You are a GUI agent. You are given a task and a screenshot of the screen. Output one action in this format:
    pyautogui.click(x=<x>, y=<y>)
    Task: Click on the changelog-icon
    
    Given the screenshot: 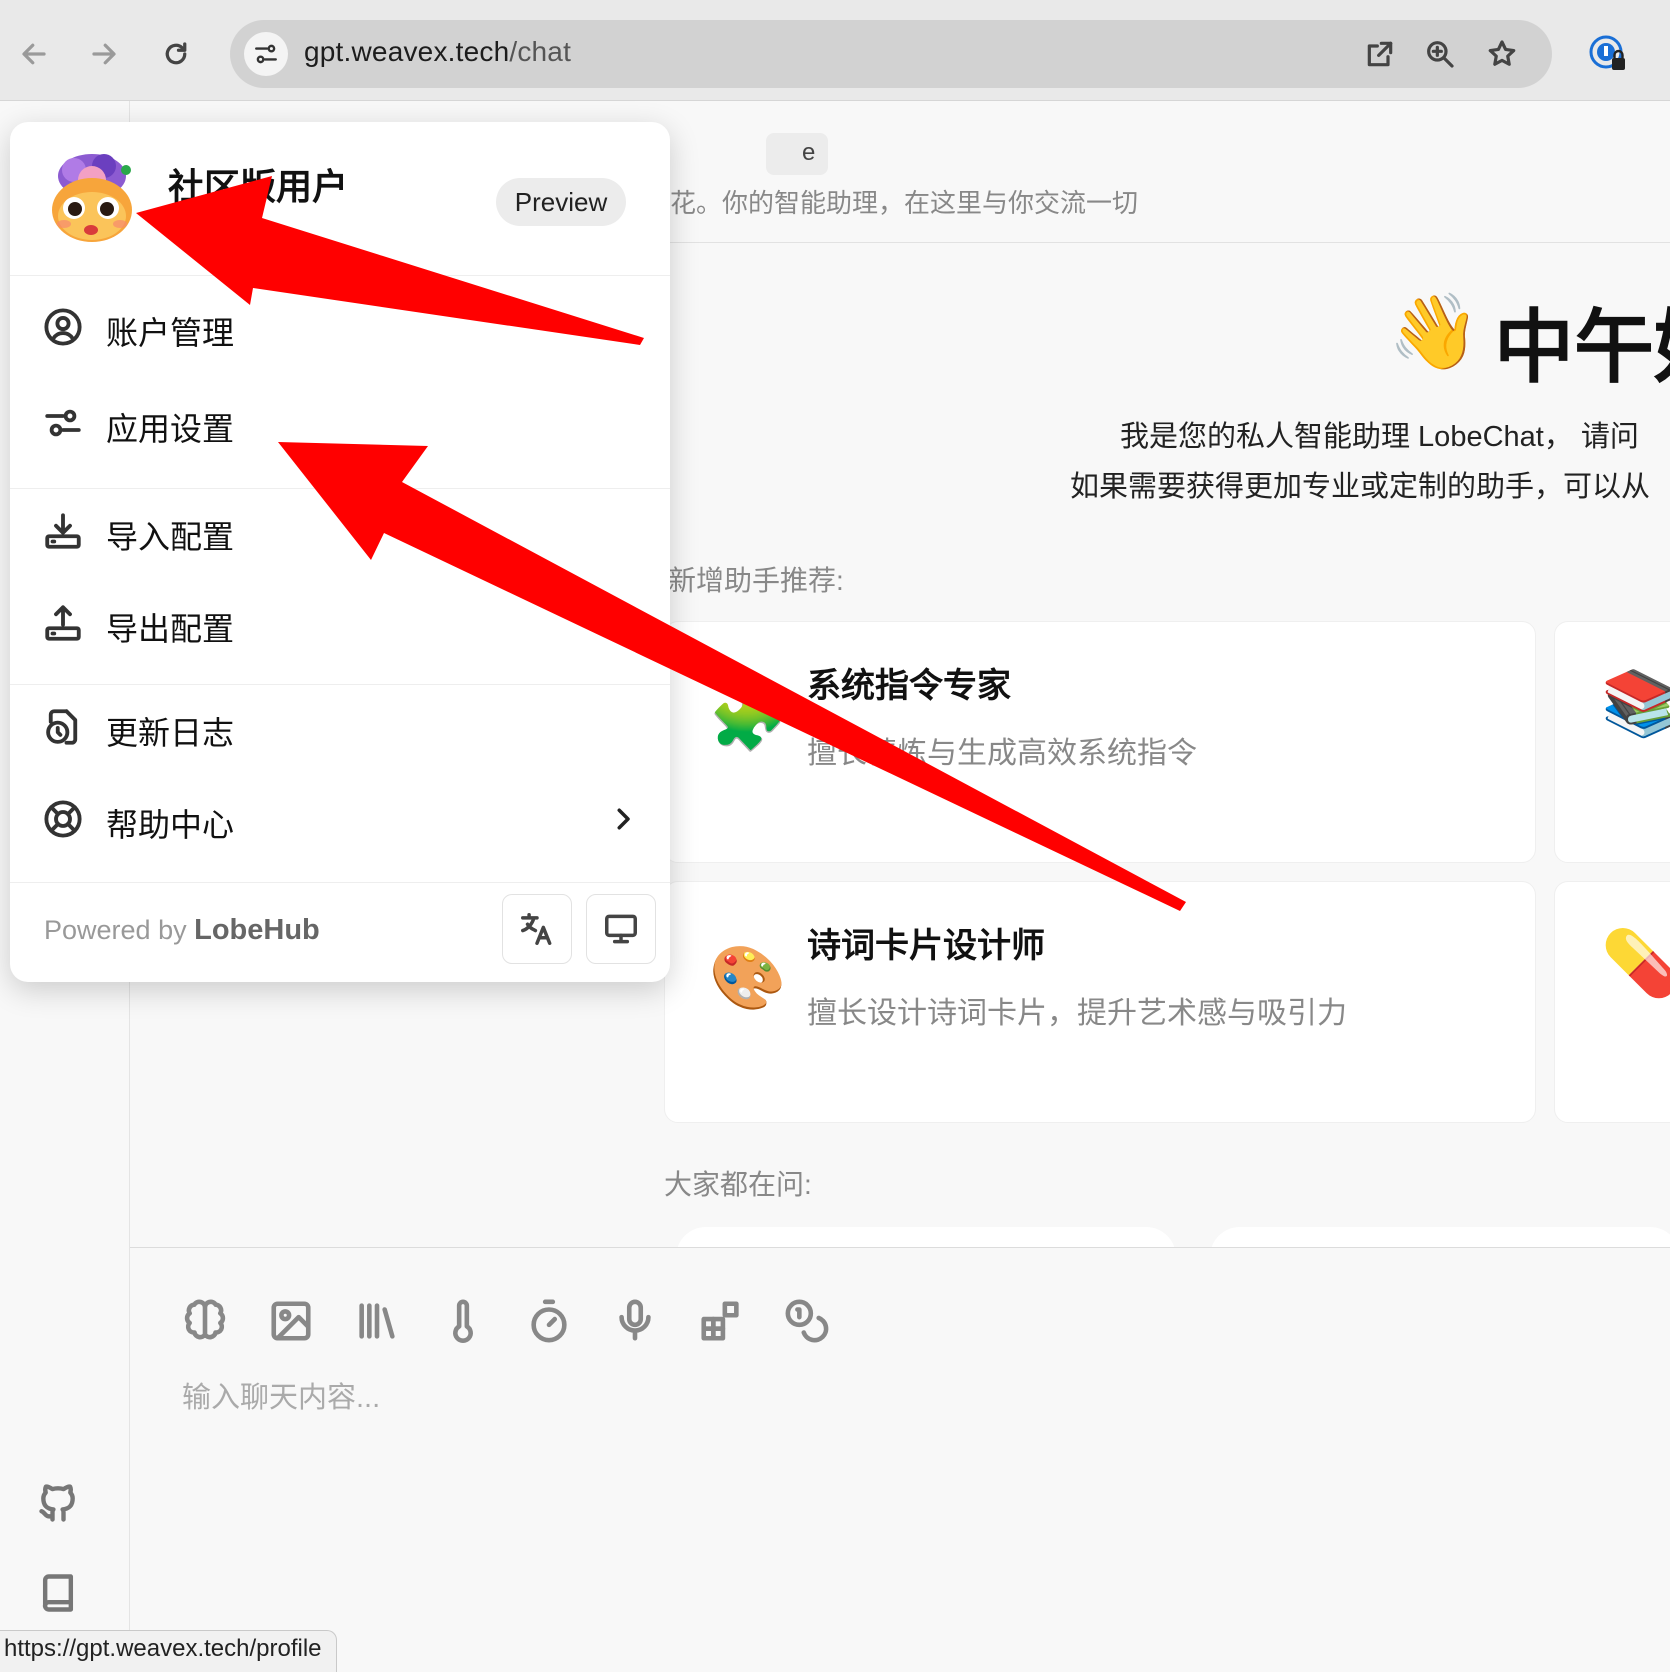 What is the action you would take?
    pyautogui.click(x=63, y=727)
    